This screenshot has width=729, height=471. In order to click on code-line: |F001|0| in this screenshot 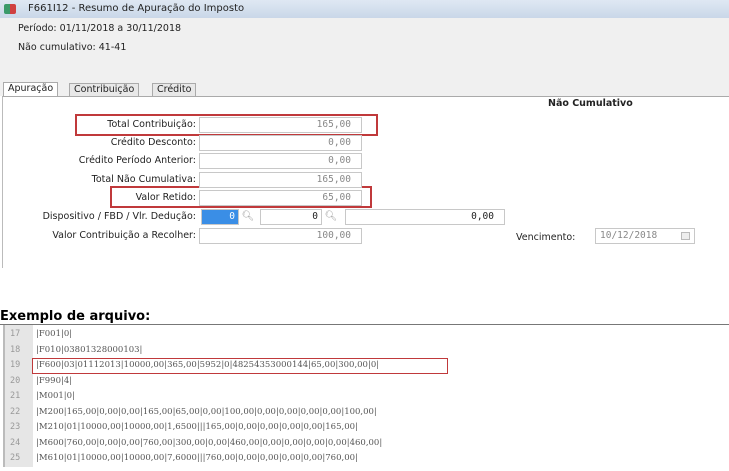, I will do `click(54, 334)`.